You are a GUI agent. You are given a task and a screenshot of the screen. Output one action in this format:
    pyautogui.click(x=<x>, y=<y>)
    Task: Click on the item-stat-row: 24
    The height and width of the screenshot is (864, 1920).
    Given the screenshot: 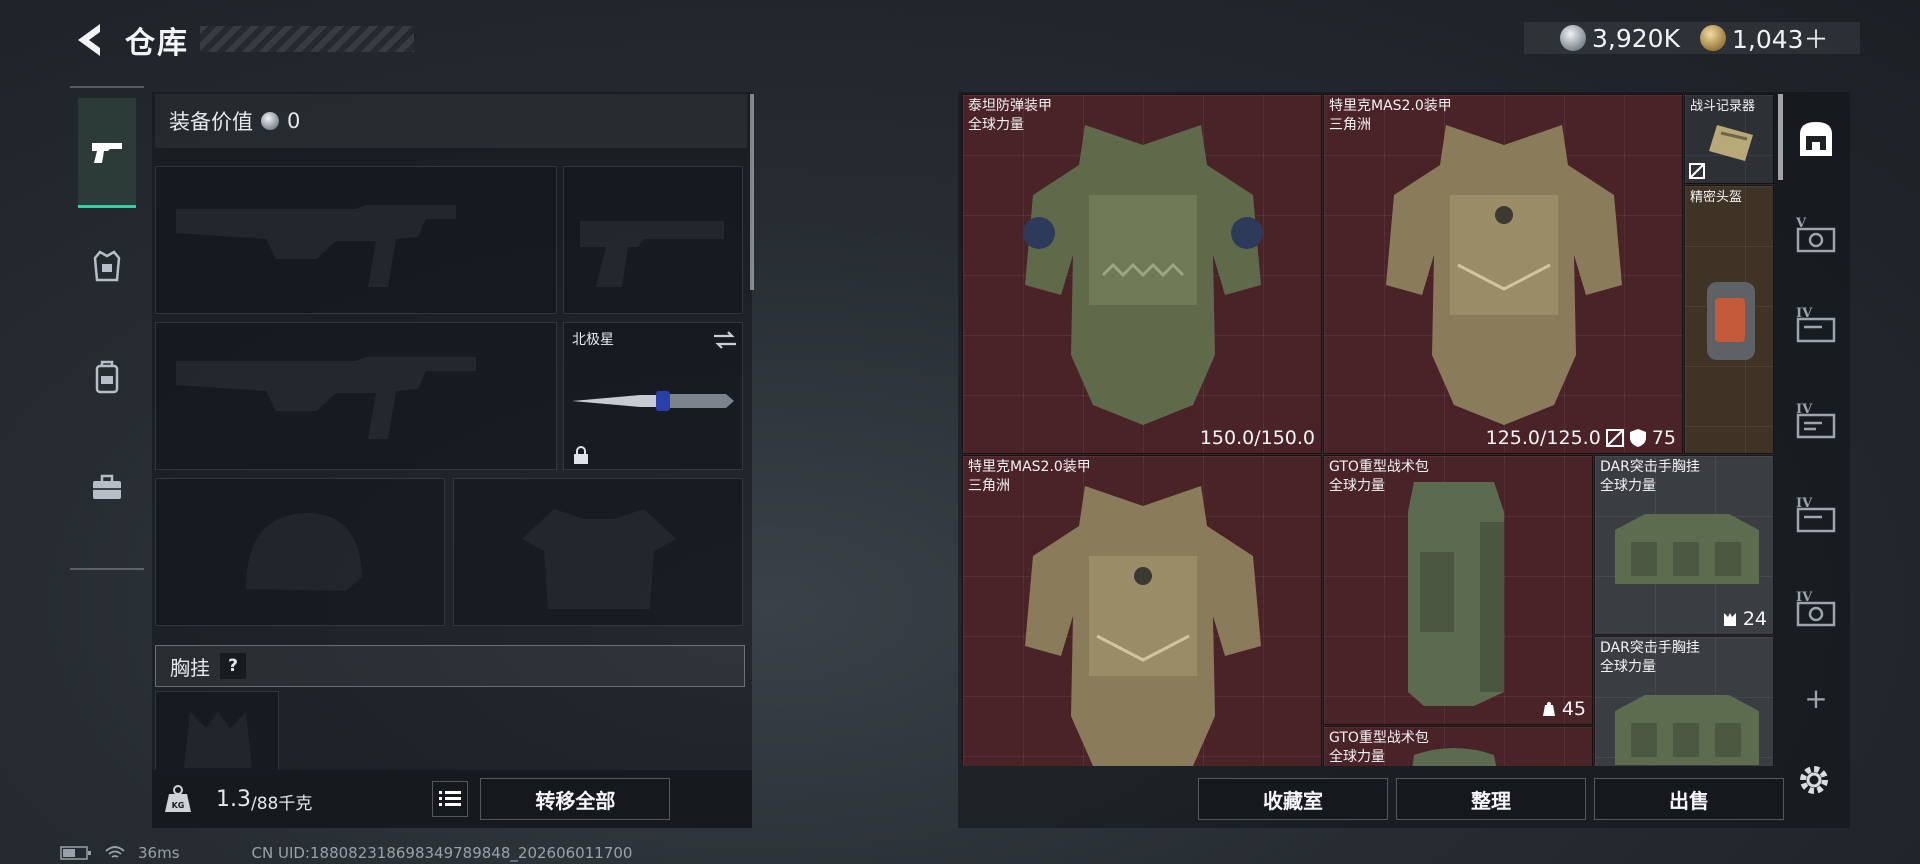 What is the action you would take?
    pyautogui.click(x=1744, y=619)
    